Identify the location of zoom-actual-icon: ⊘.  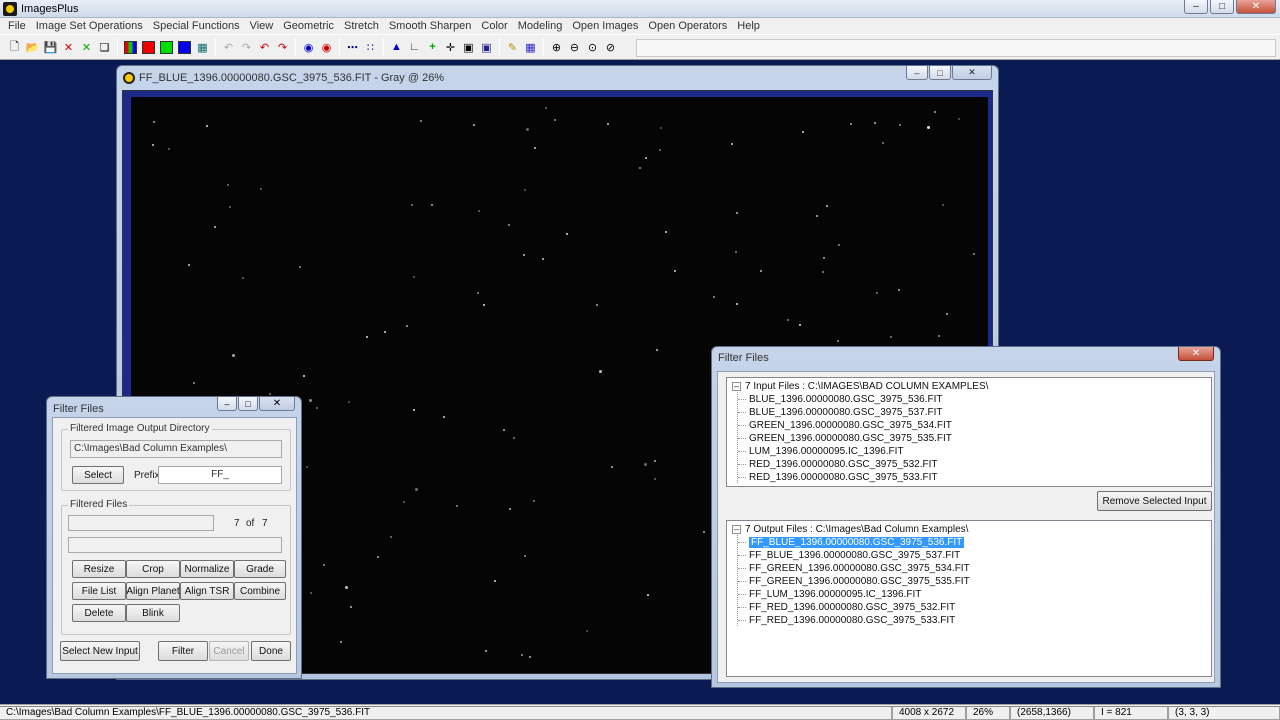
(610, 47).